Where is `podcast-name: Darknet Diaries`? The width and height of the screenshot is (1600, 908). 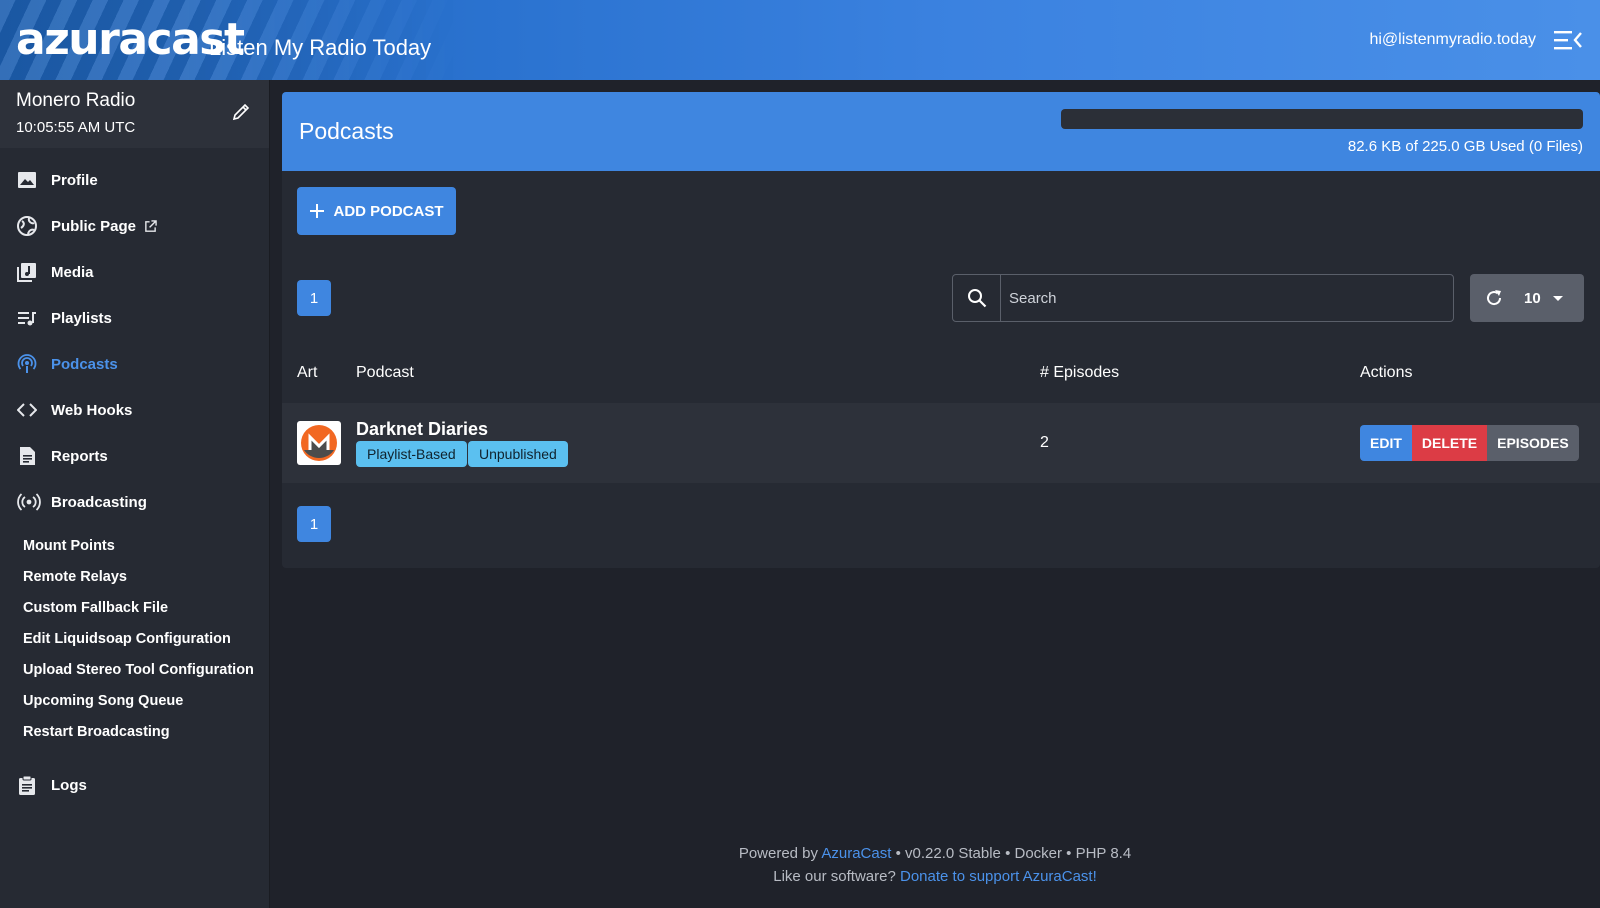
podcast-name: Darknet Diaries is located at coordinates (422, 429).